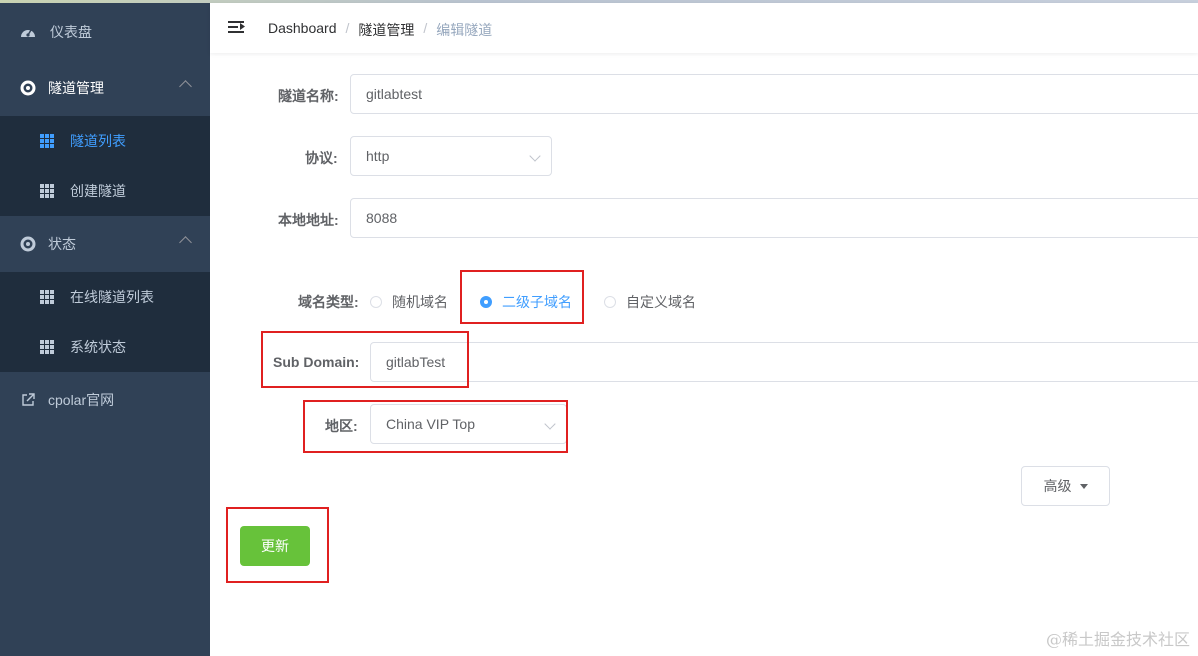  I want to click on local-address-value: 8088, so click(382, 218).